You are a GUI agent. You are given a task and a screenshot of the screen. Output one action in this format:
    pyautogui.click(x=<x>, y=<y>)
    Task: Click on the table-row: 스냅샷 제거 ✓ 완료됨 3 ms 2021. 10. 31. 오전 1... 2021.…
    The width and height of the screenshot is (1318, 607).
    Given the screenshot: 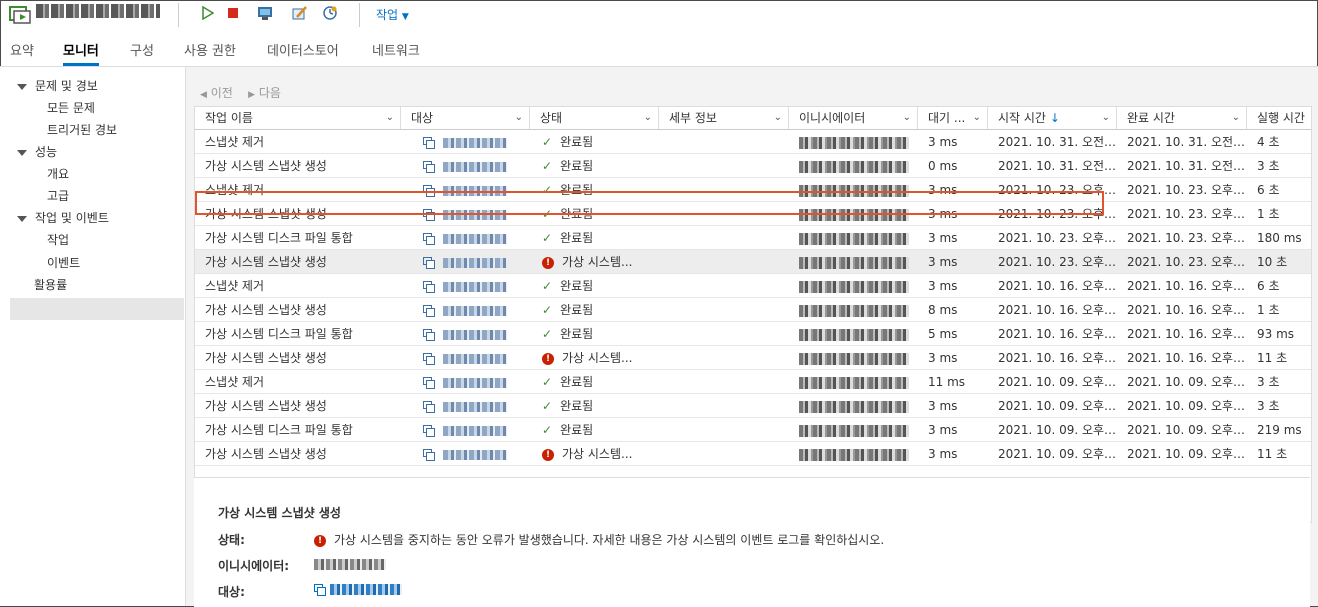 What is the action you would take?
    pyautogui.click(x=753, y=142)
    